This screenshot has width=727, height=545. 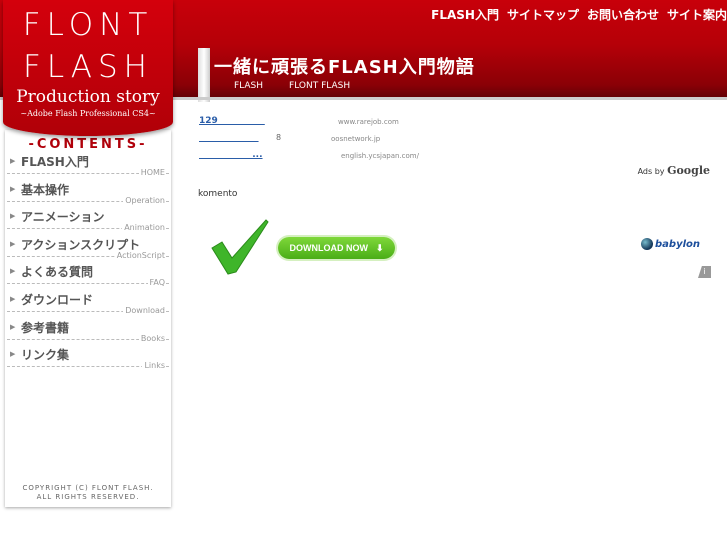 I want to click on top-nav: FLASH入門 サイトマップ お問い合わせ サイト案内, so click(x=579, y=14).